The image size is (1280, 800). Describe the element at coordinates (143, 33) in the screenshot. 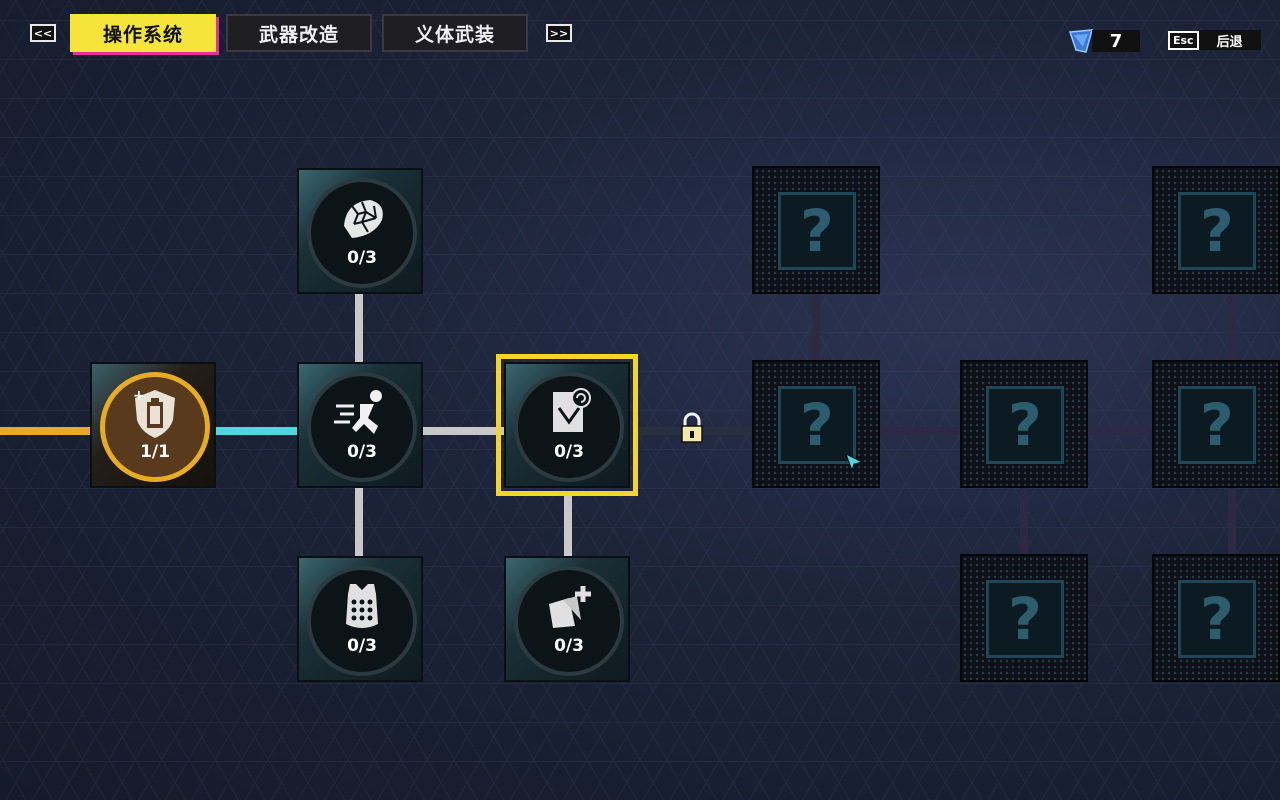

I see `tab-operating-system: 操作系统` at that location.